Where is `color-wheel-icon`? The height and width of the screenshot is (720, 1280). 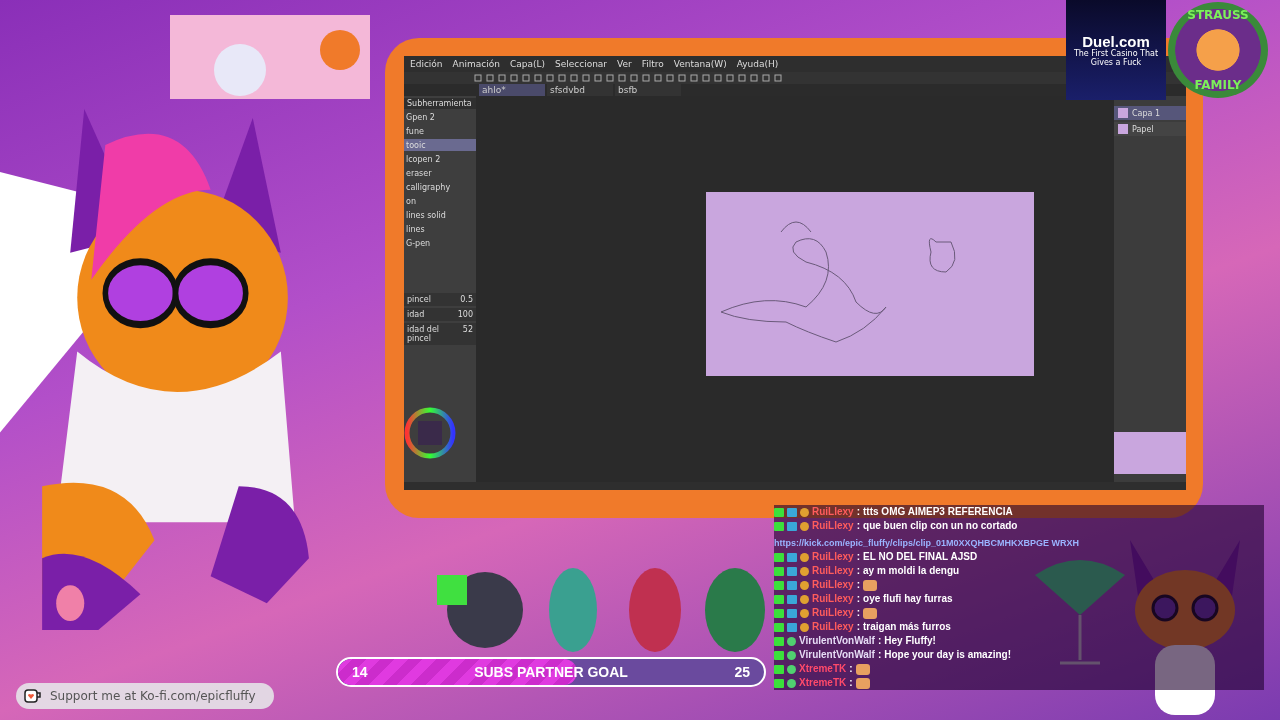
color-wheel-icon is located at coordinates (430, 433).